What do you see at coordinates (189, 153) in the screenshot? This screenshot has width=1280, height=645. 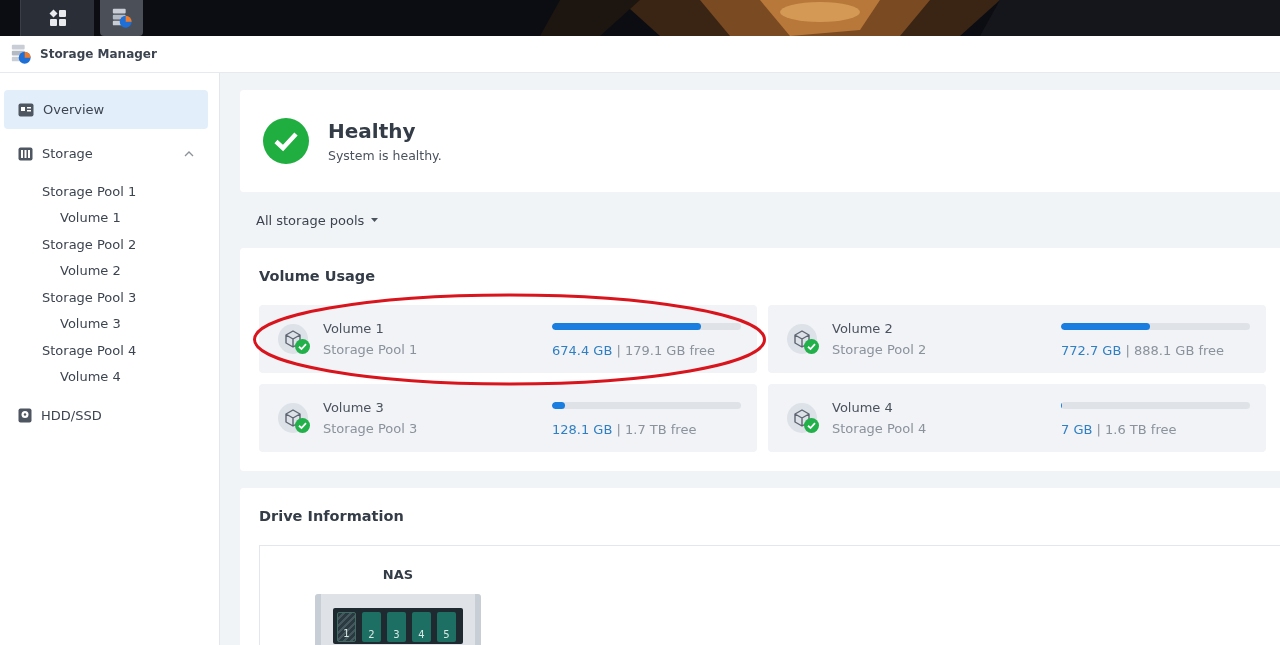 I see `chevron-up-icon` at bounding box center [189, 153].